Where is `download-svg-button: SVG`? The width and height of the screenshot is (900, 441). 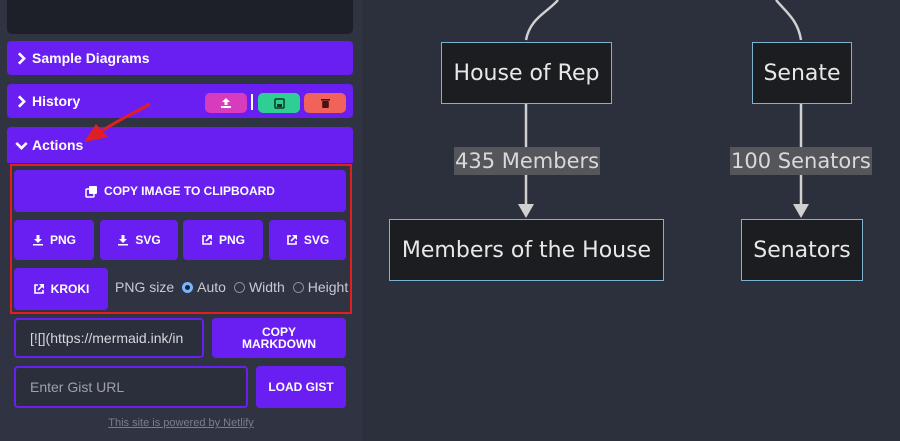
download-svg-button: SVG is located at coordinates (139, 240).